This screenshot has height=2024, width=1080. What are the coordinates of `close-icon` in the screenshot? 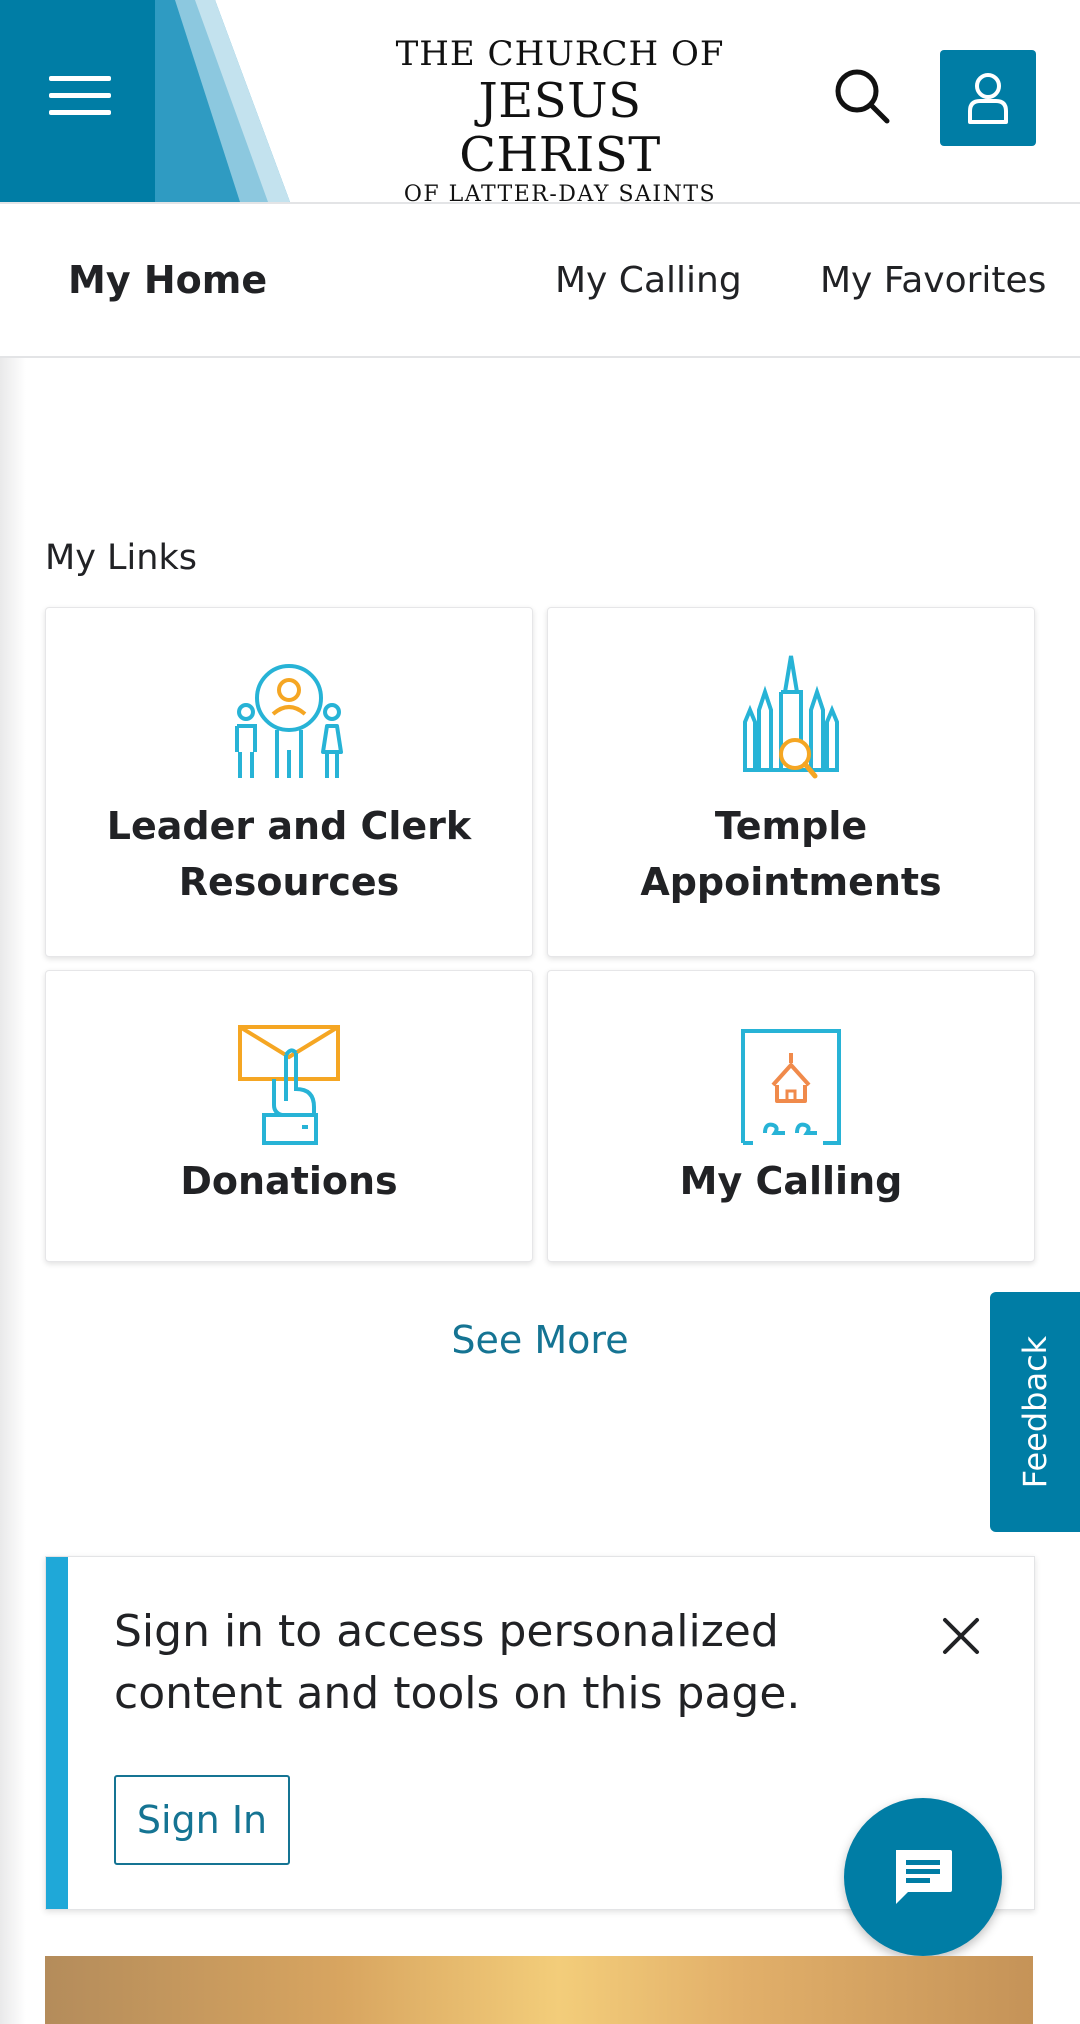 It's located at (961, 1636).